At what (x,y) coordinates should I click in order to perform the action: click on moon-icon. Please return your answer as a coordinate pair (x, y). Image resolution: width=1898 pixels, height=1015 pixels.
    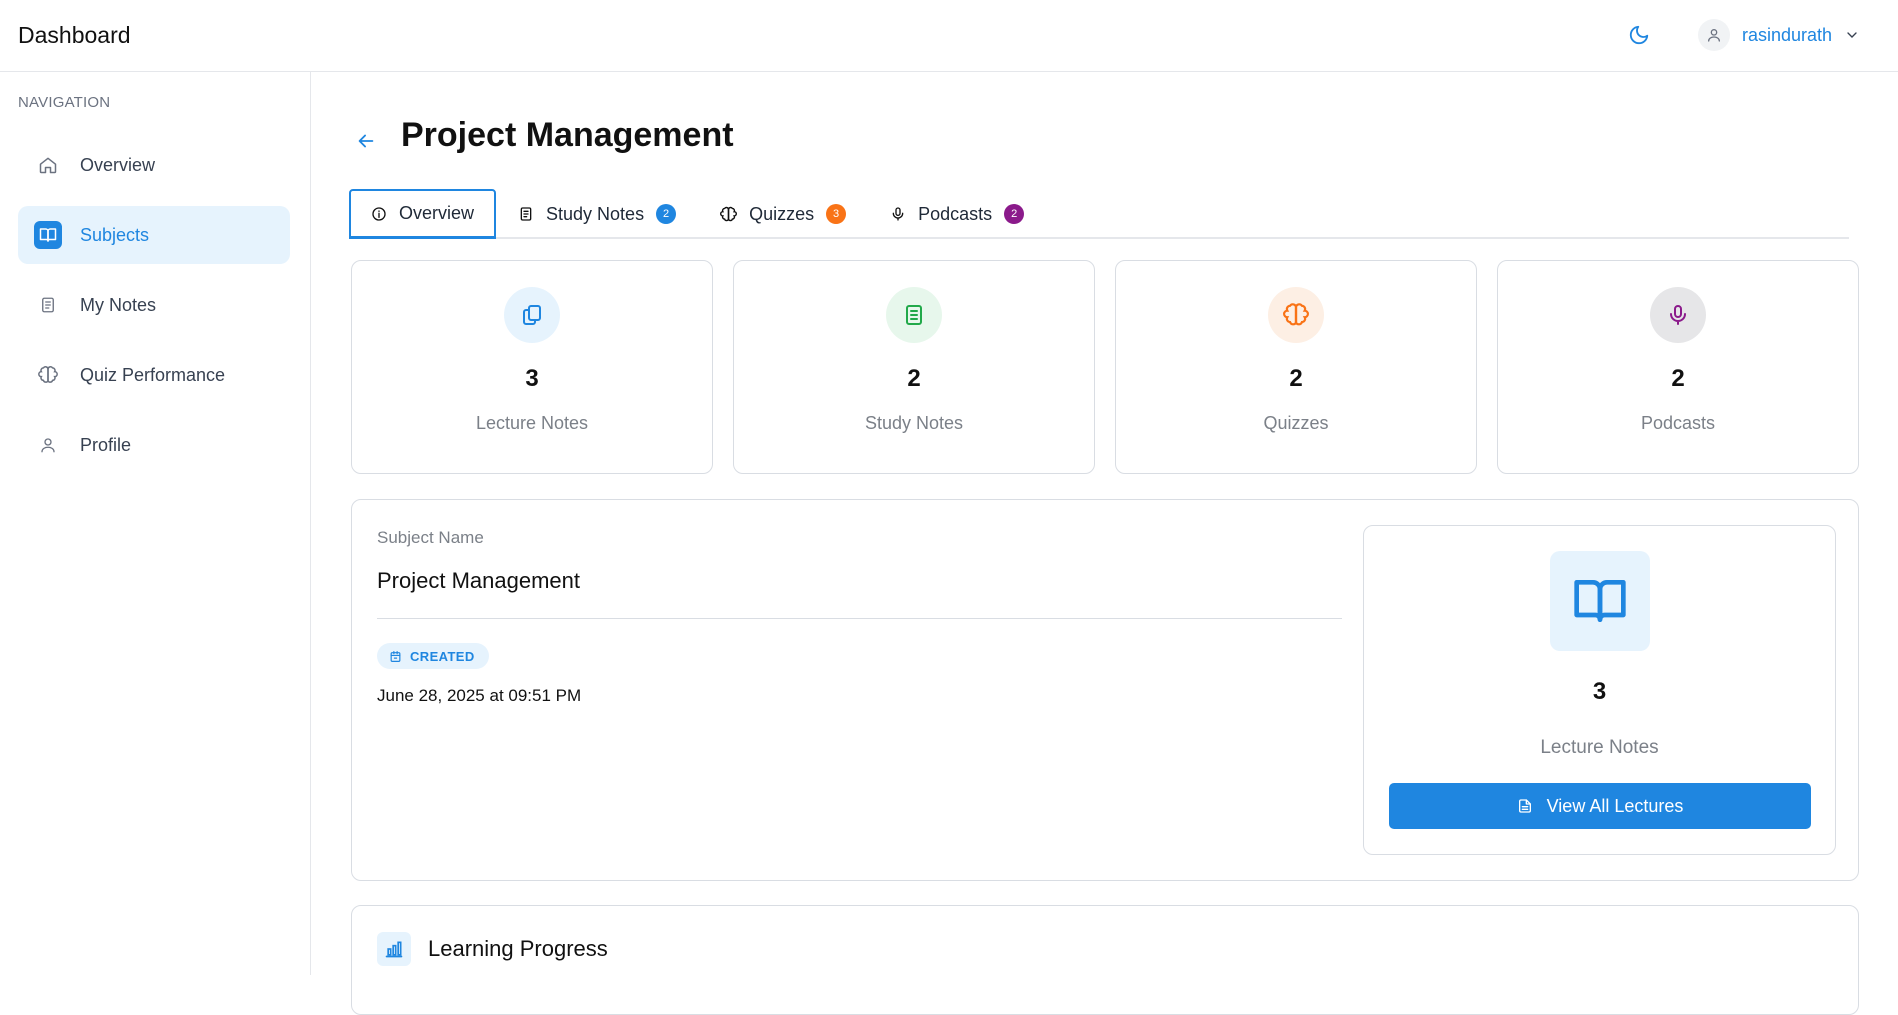
    Looking at the image, I should click on (1639, 35).